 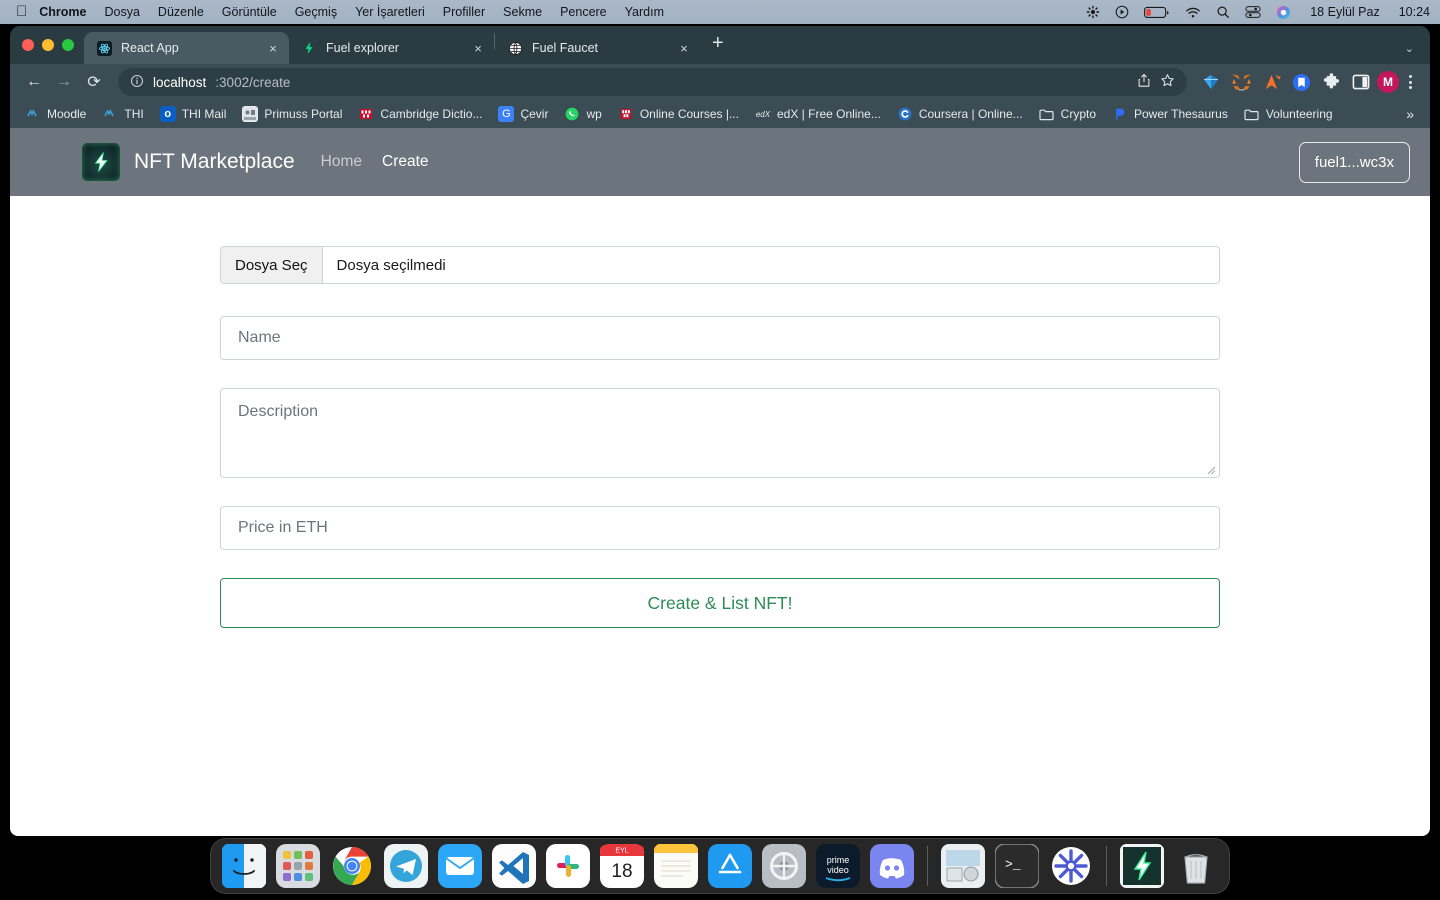 What do you see at coordinates (1120, 114) in the screenshot?
I see `power-thesaurus-icon` at bounding box center [1120, 114].